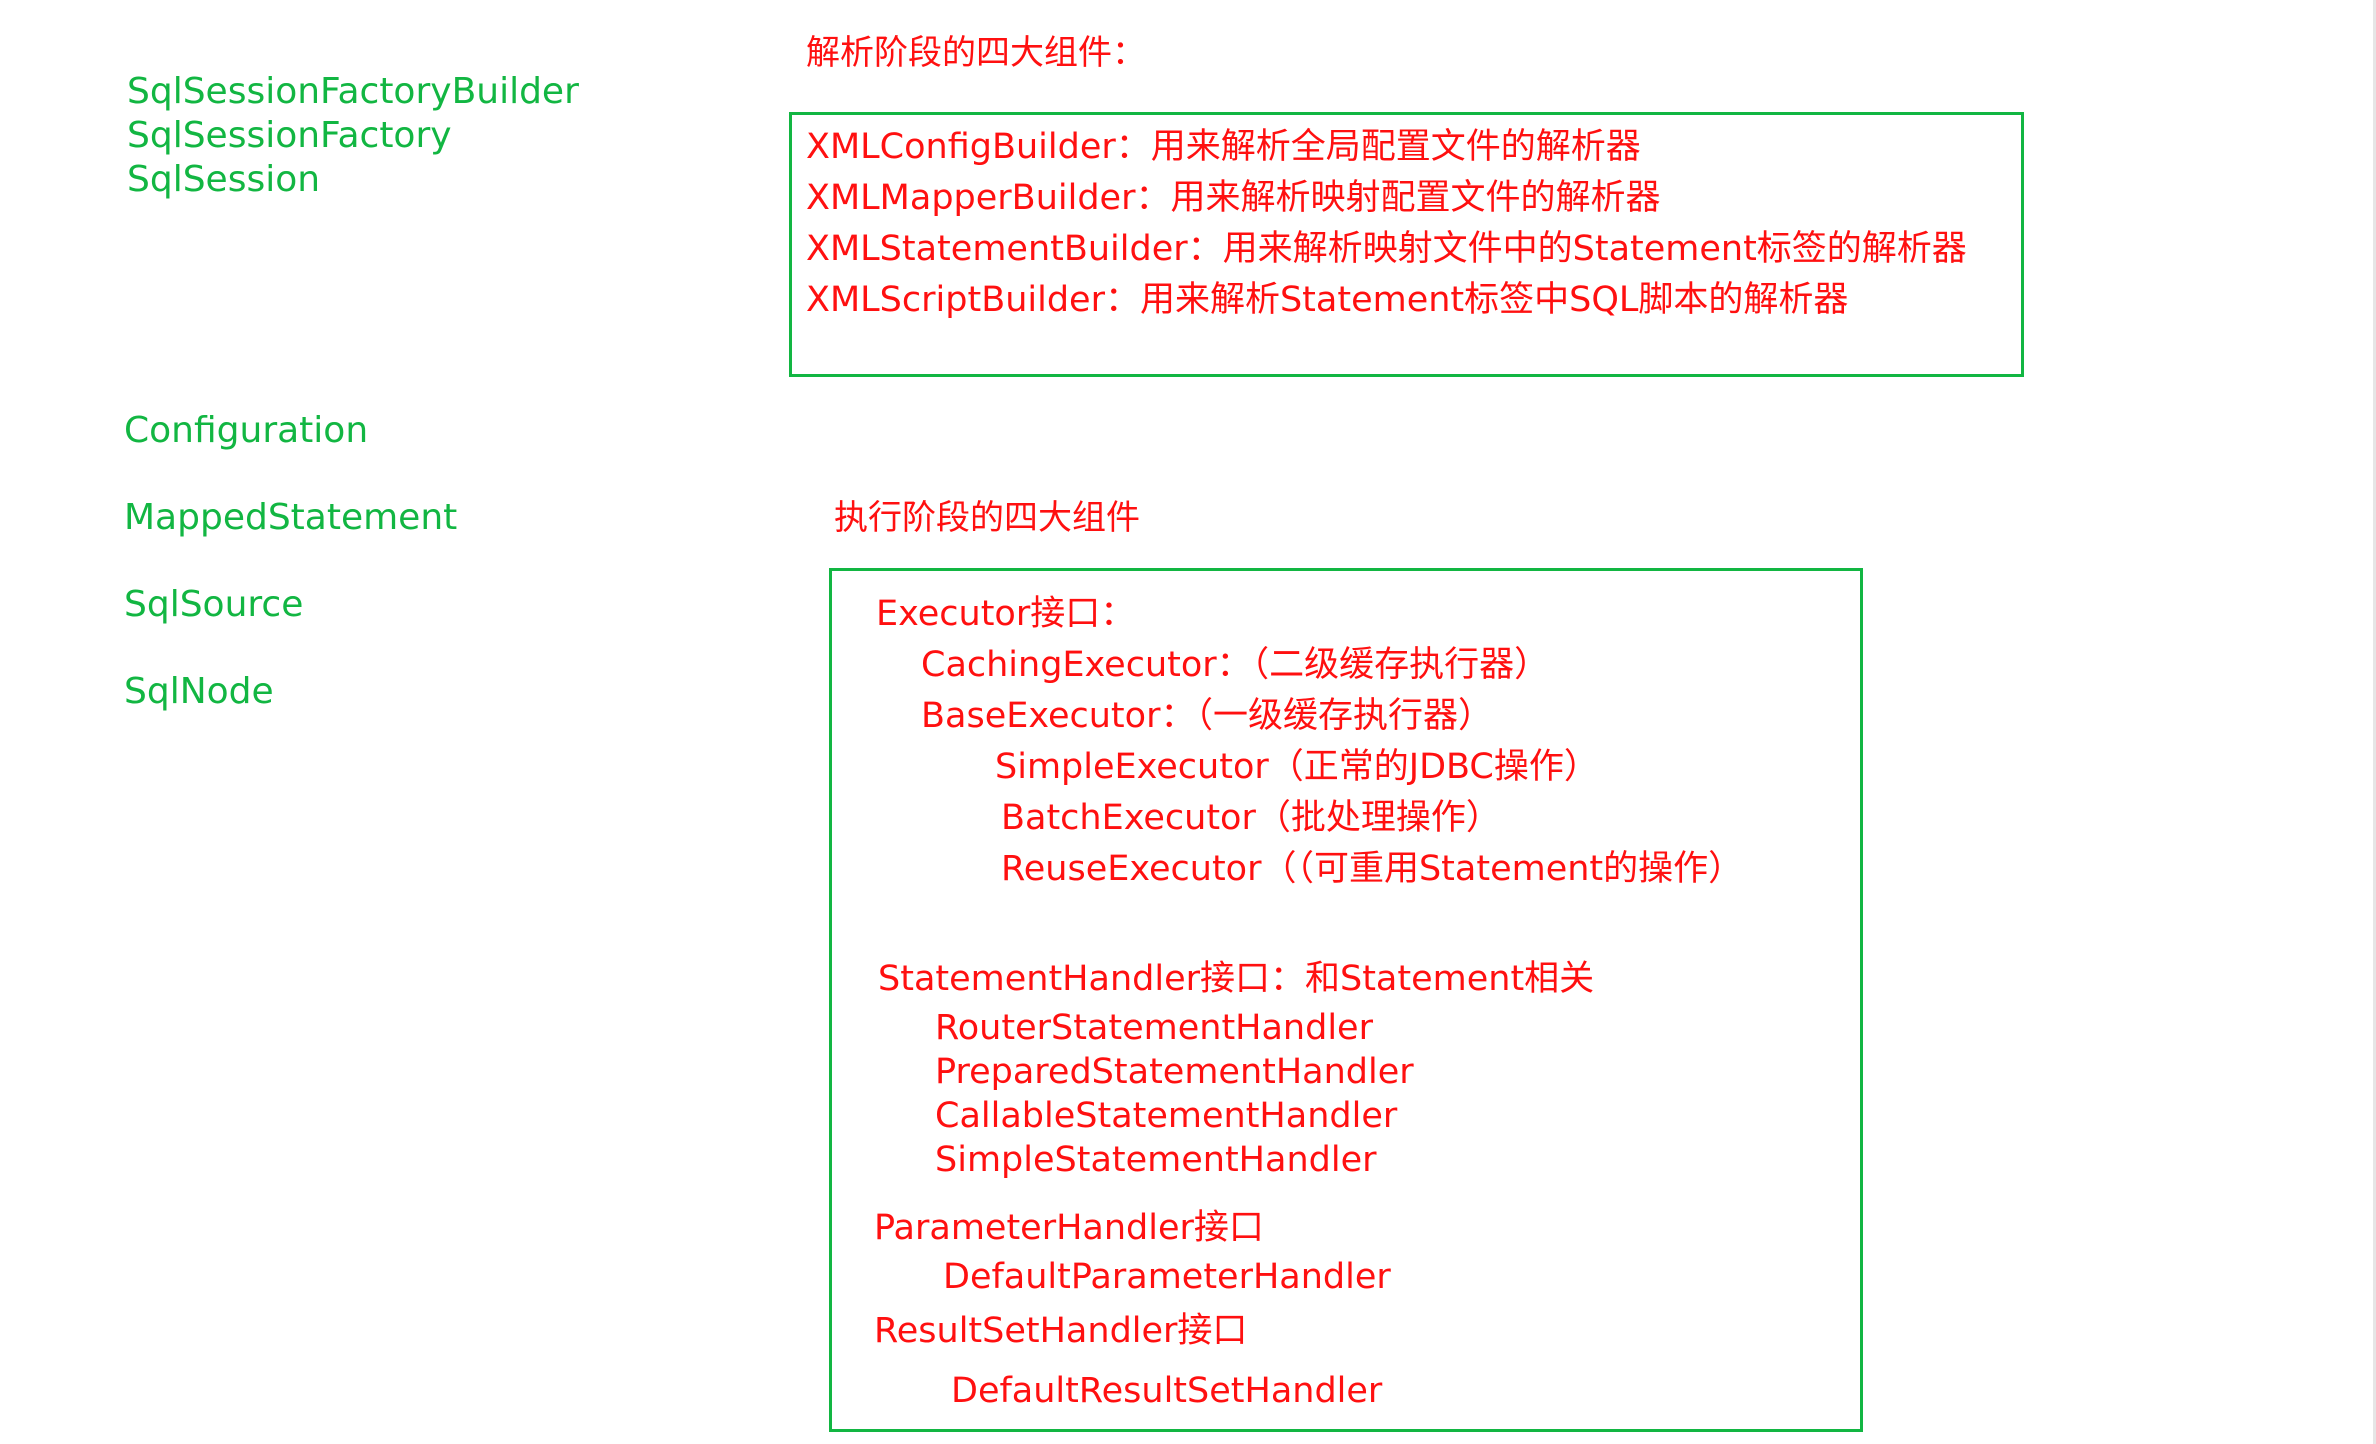  What do you see at coordinates (1061, 1331) in the screenshot?
I see `resultsethandler-interface-label: ResultSetHandler接口` at bounding box center [1061, 1331].